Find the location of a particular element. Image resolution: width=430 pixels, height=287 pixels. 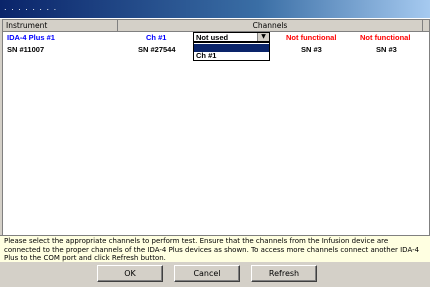

channel-2-select: Not used ▼ is located at coordinates (231, 37).